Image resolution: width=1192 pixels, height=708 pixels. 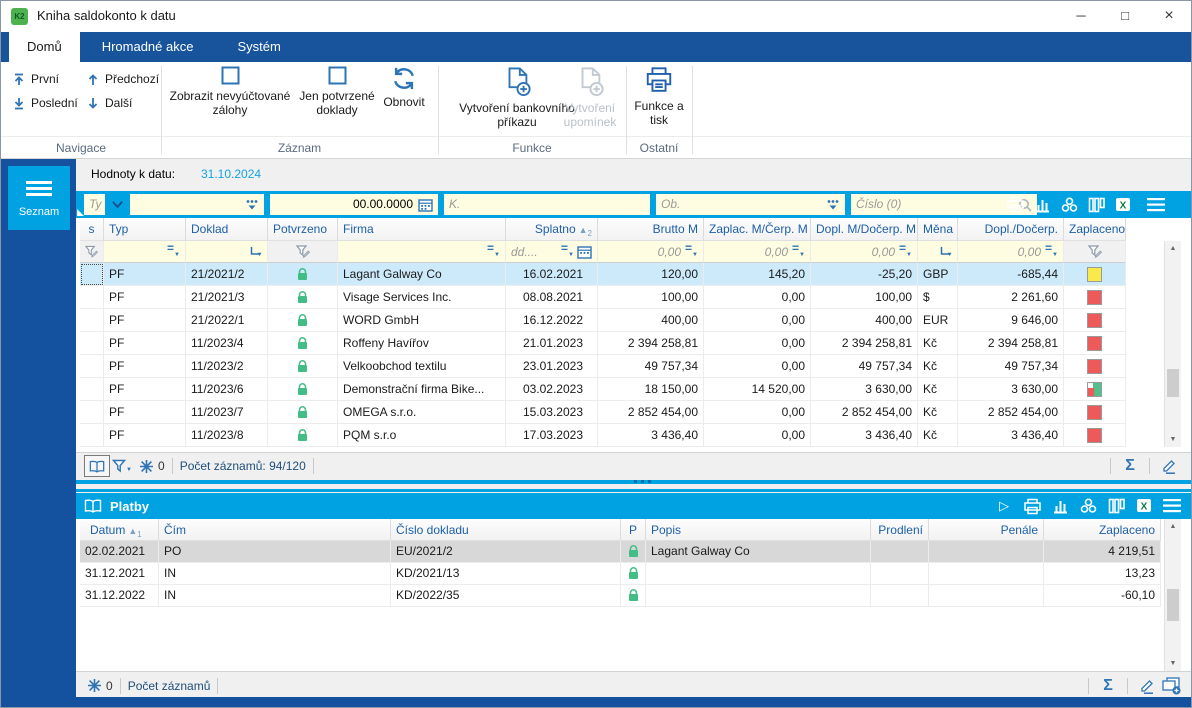 What do you see at coordinates (757, 252) in the screenshot?
I see `filter-cell-zaplac: 0,00 =▼` at bounding box center [757, 252].